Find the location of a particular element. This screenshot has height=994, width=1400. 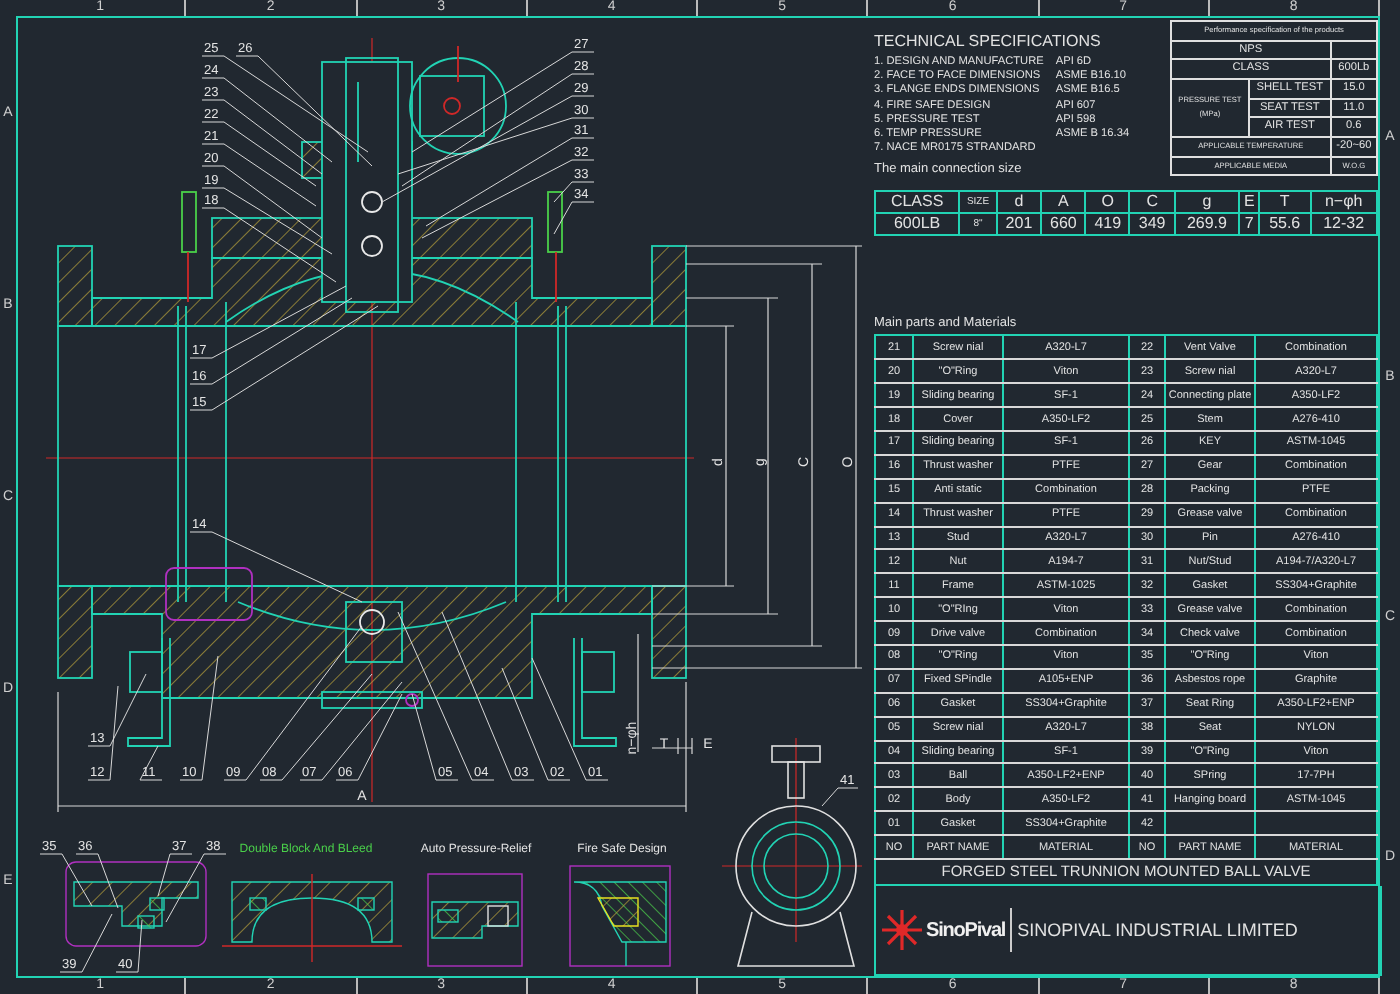

table-cell: 7 is located at coordinates (1249, 224).